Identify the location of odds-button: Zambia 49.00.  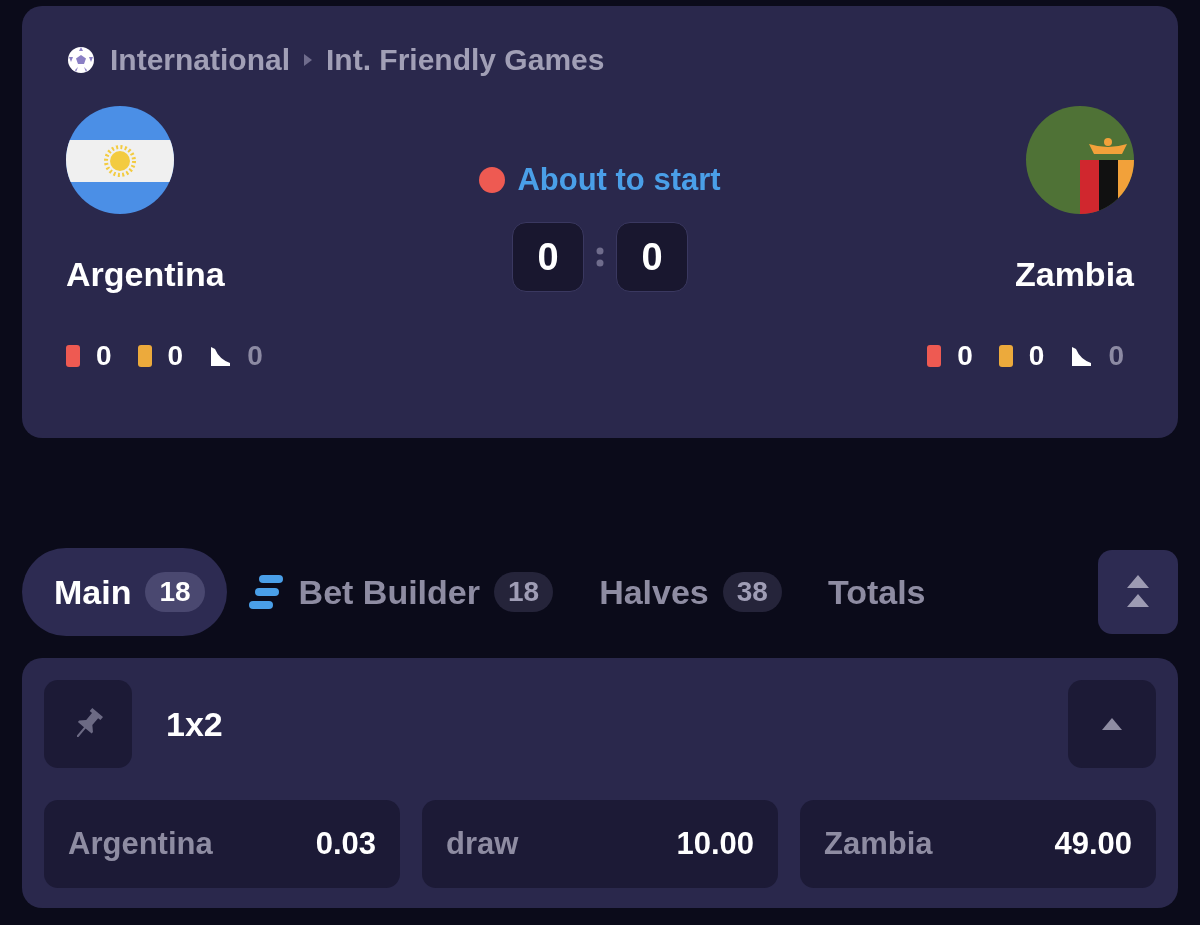
(978, 844).